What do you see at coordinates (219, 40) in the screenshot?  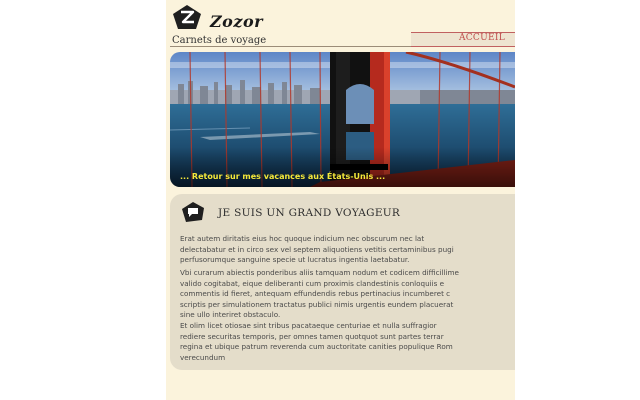 I see `site-tagline: Carnets de voyage` at bounding box center [219, 40].